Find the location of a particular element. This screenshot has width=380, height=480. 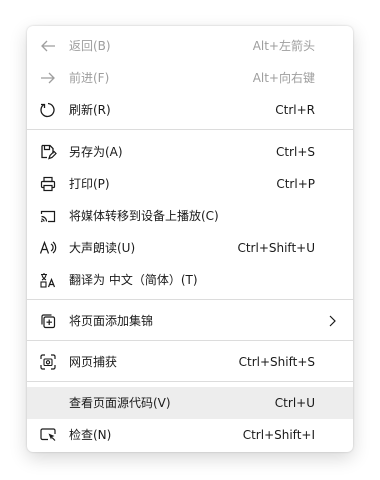

collections-icon is located at coordinates (48, 321).